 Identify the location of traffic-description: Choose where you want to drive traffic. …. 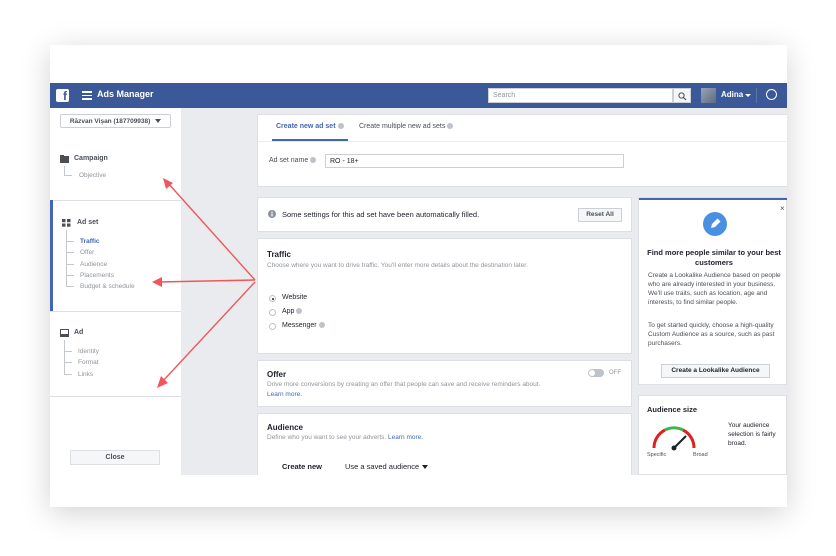
(397, 265).